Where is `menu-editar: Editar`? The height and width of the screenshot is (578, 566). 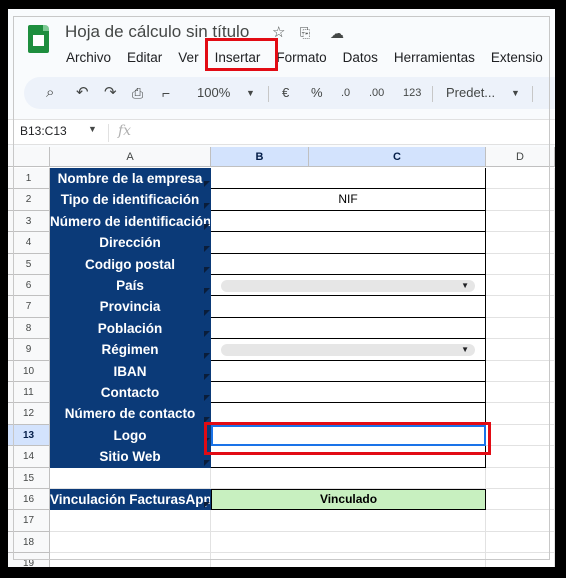
menu-editar: Editar is located at coordinates (144, 58).